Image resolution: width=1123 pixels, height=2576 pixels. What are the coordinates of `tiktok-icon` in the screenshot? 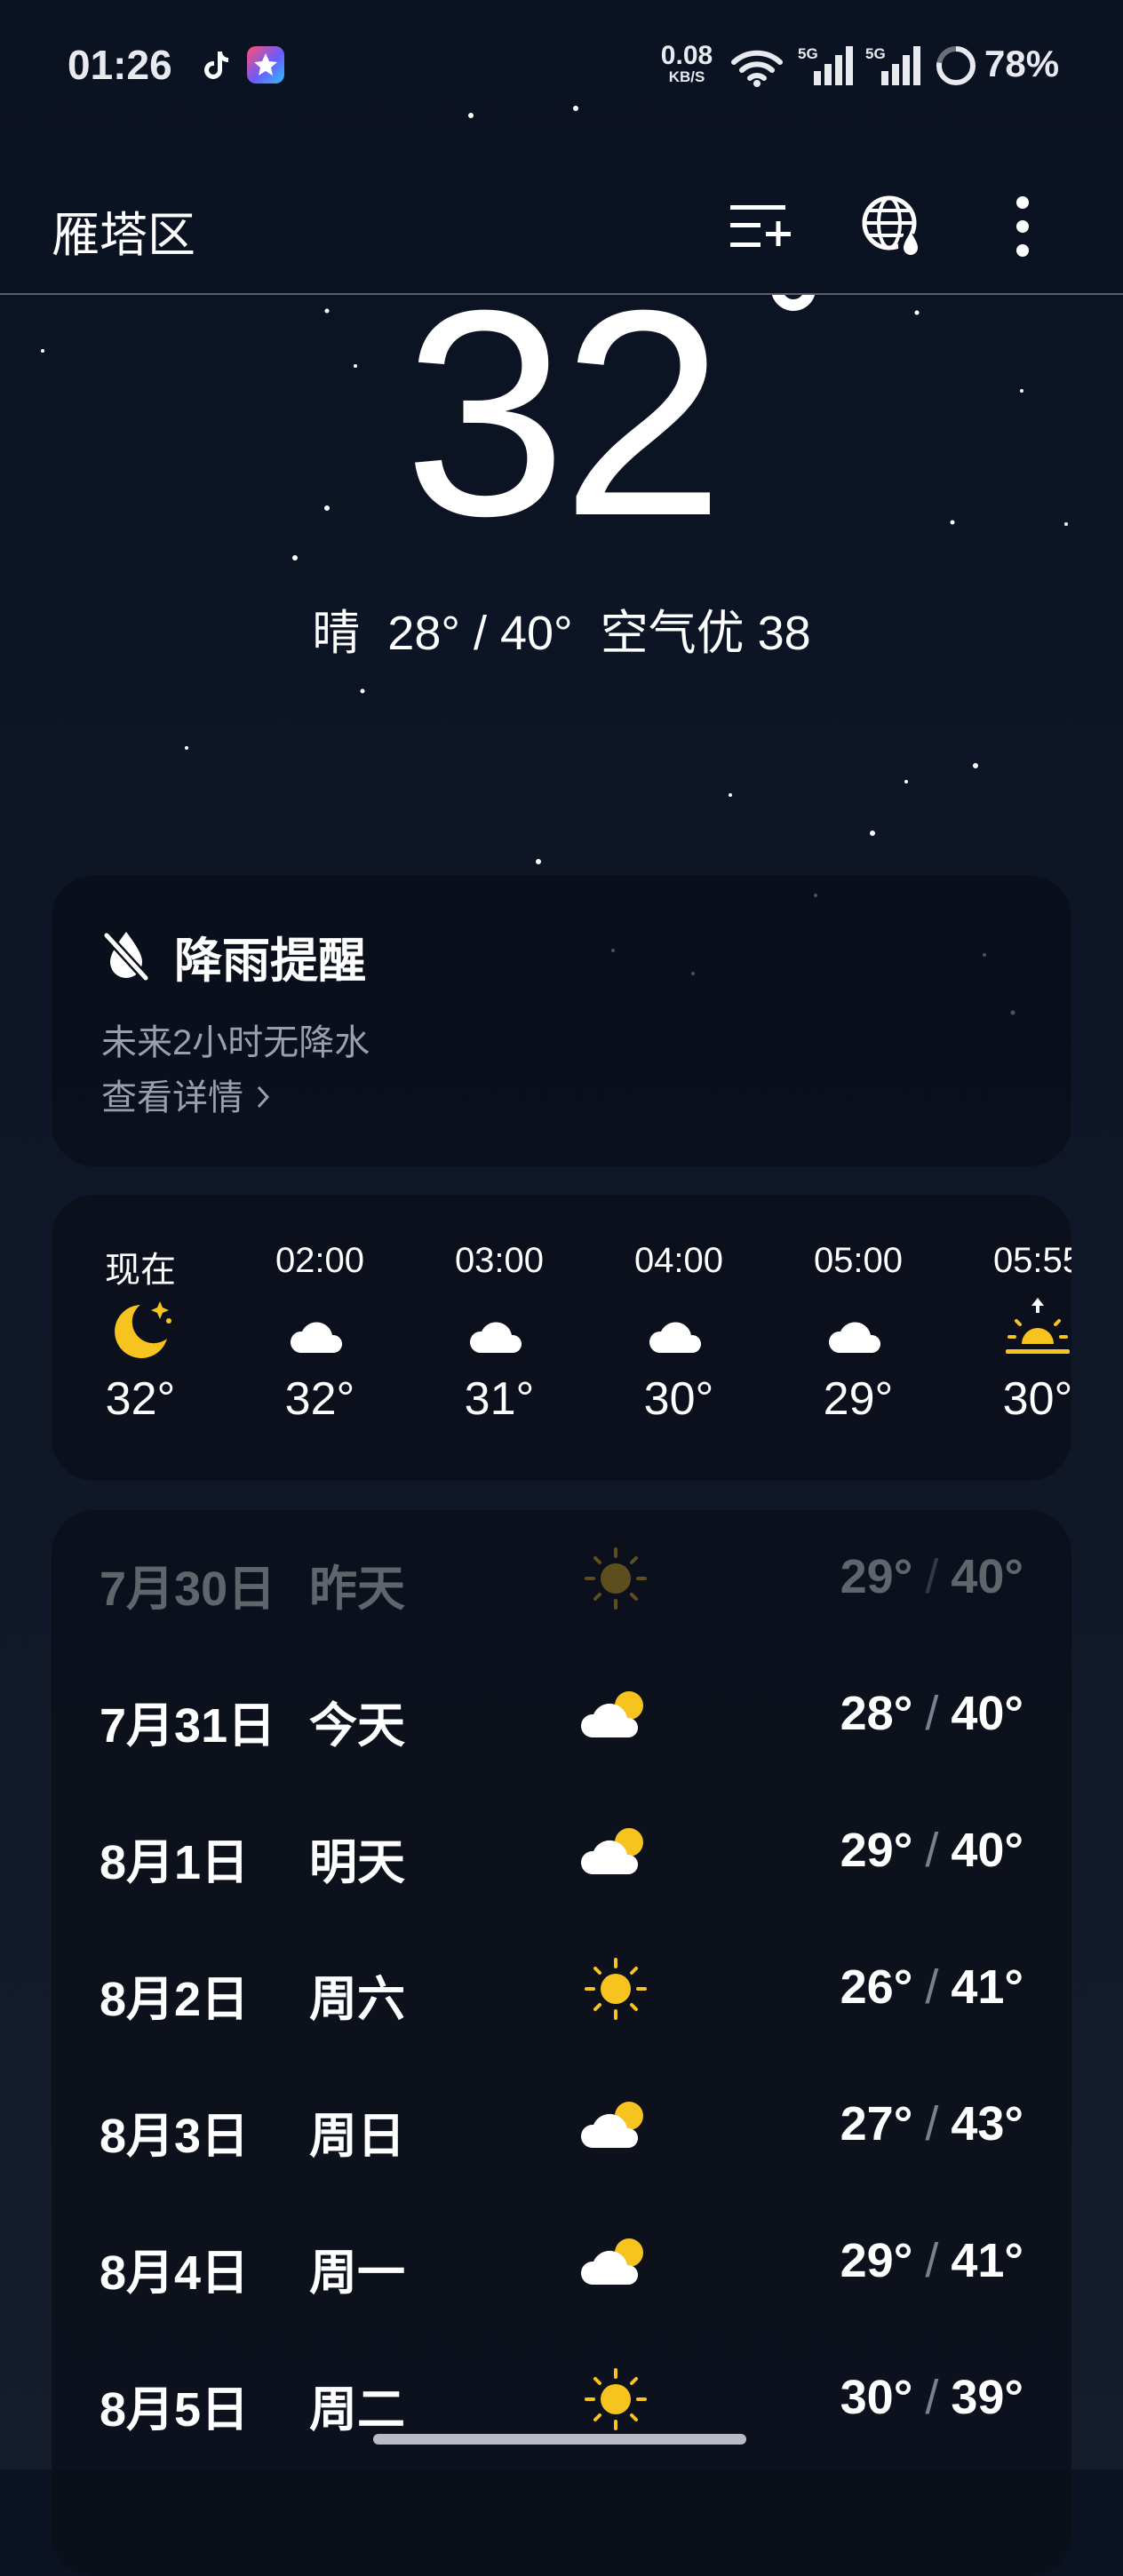 It's located at (216, 65).